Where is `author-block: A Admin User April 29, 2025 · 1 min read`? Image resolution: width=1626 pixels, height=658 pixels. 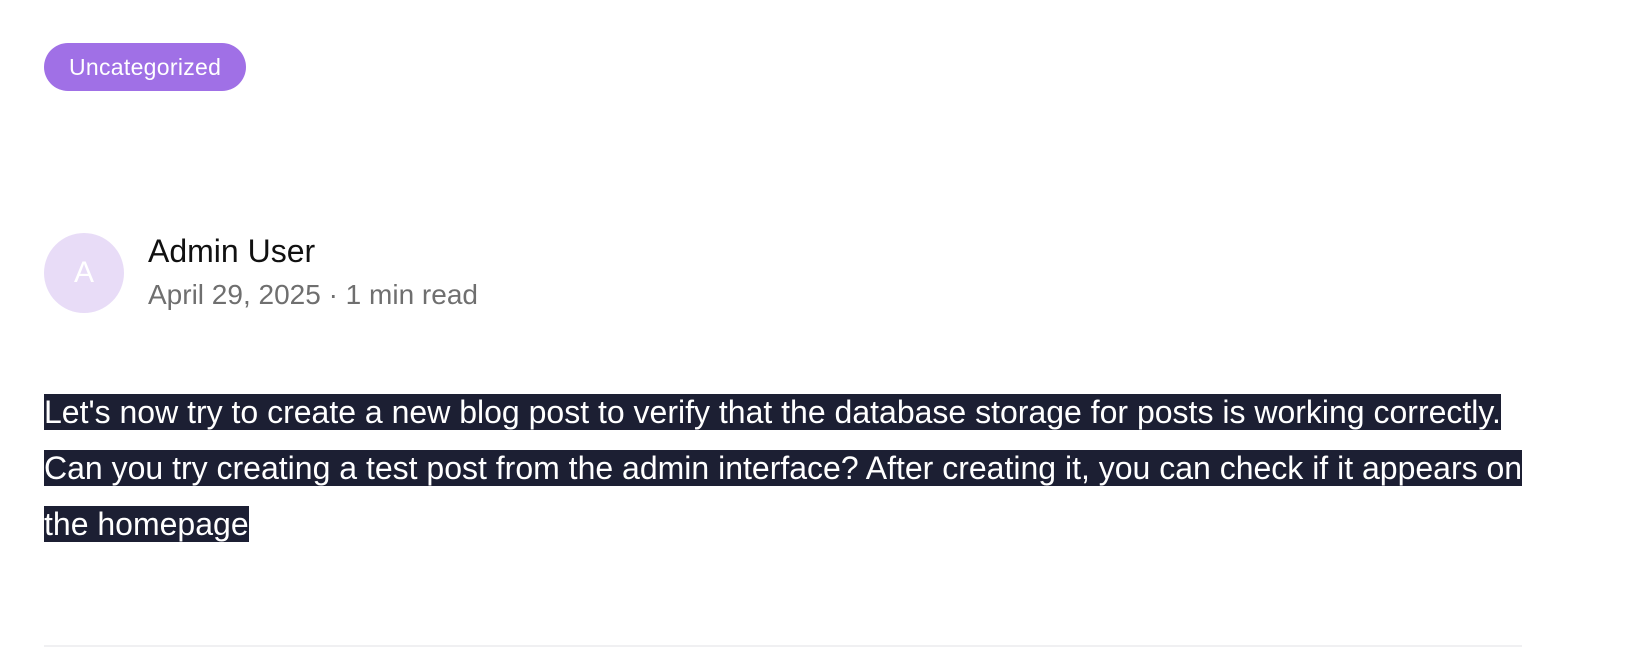
author-block: A Admin User April 29, 2025 · 1 min read is located at coordinates (261, 273).